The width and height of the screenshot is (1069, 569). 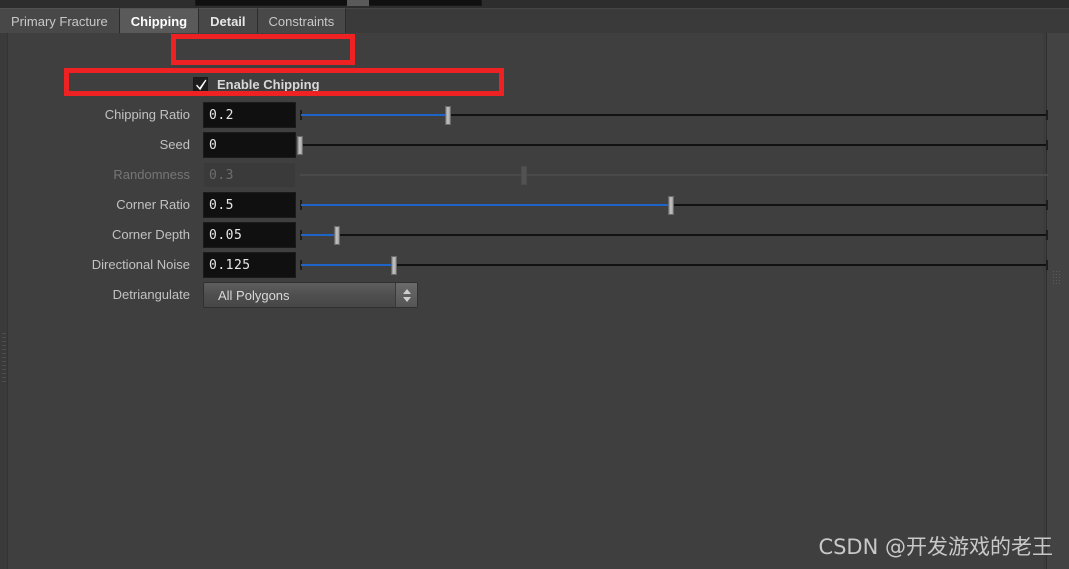 I want to click on property-value-field: 0.5, so click(x=249, y=205).